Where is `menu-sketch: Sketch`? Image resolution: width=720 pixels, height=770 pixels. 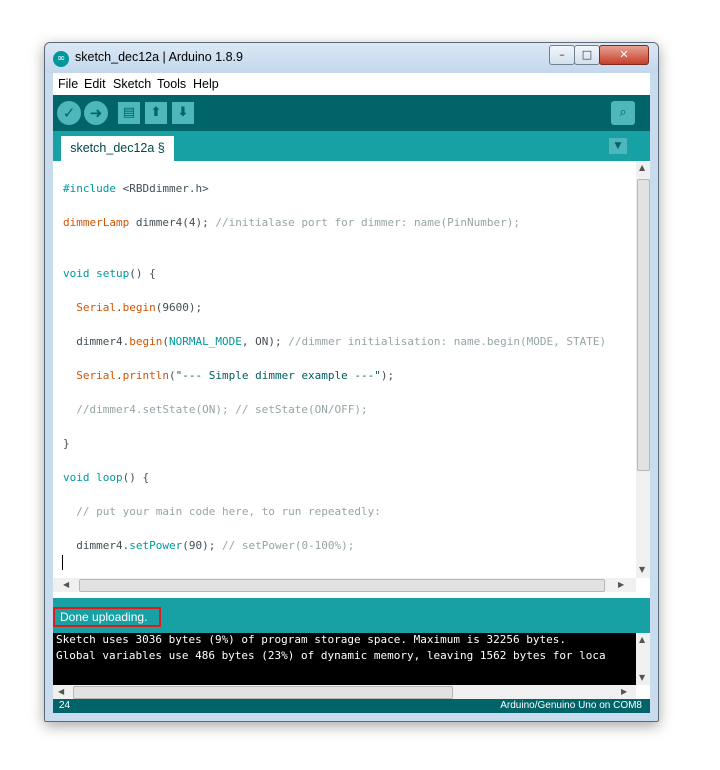 menu-sketch: Sketch is located at coordinates (132, 84).